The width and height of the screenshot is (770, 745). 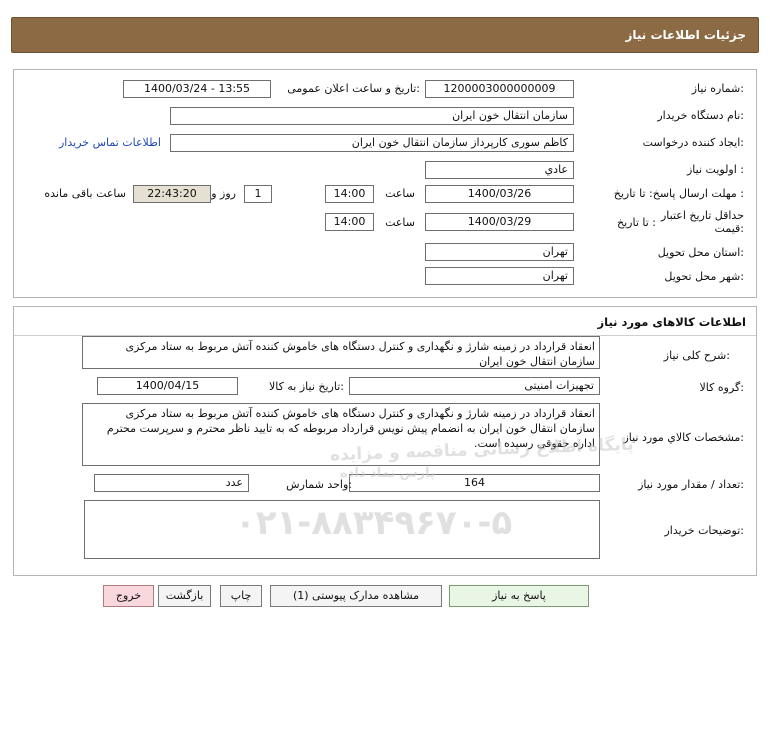 I want to click on group-field: تجهیزات امنیتی, so click(x=474, y=386).